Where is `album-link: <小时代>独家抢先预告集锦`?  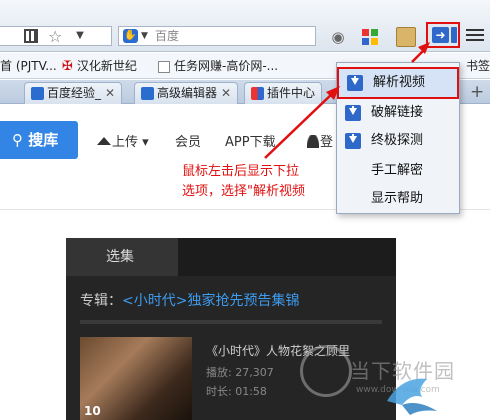 album-link: <小时代>独家抢先预告集锦 is located at coordinates (210, 301).